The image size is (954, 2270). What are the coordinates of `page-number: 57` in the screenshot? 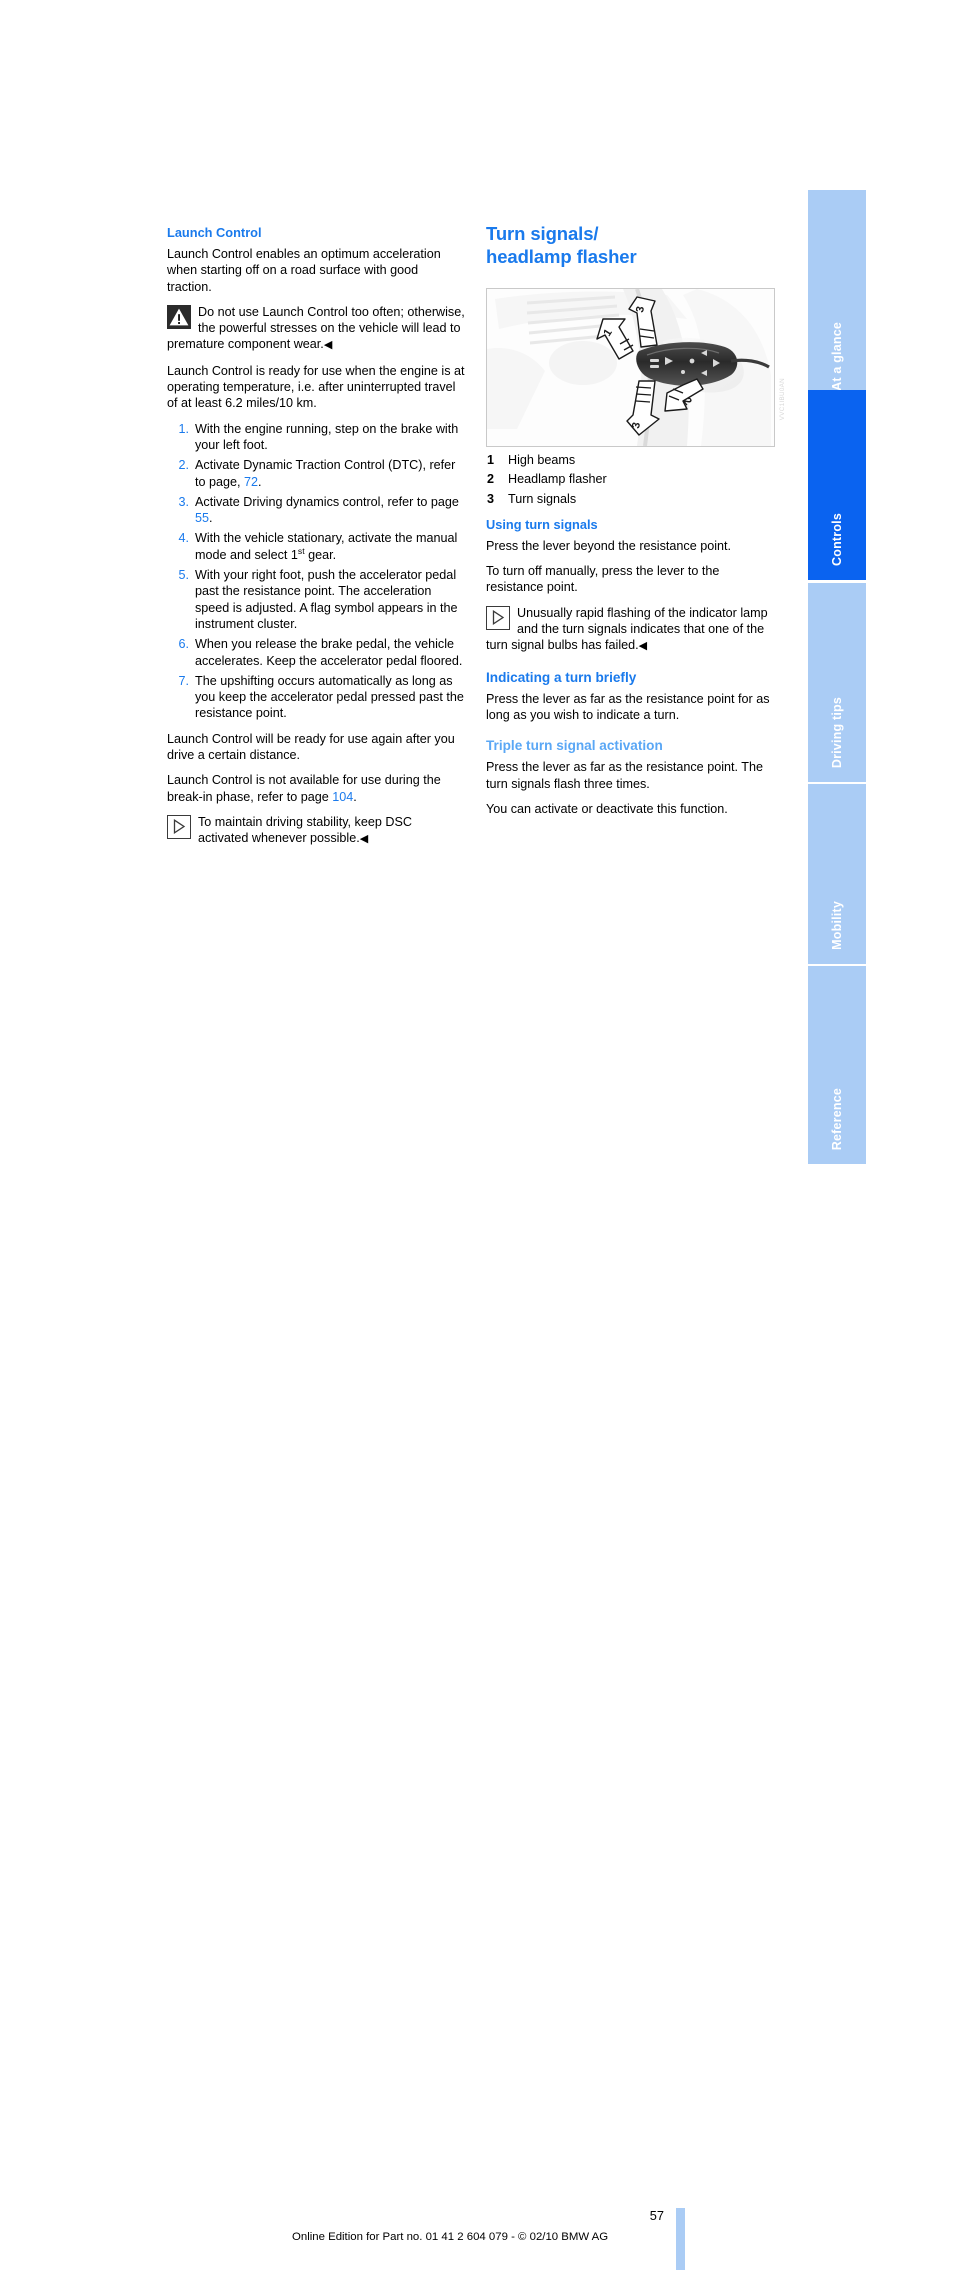 It's located at (656, 2215).